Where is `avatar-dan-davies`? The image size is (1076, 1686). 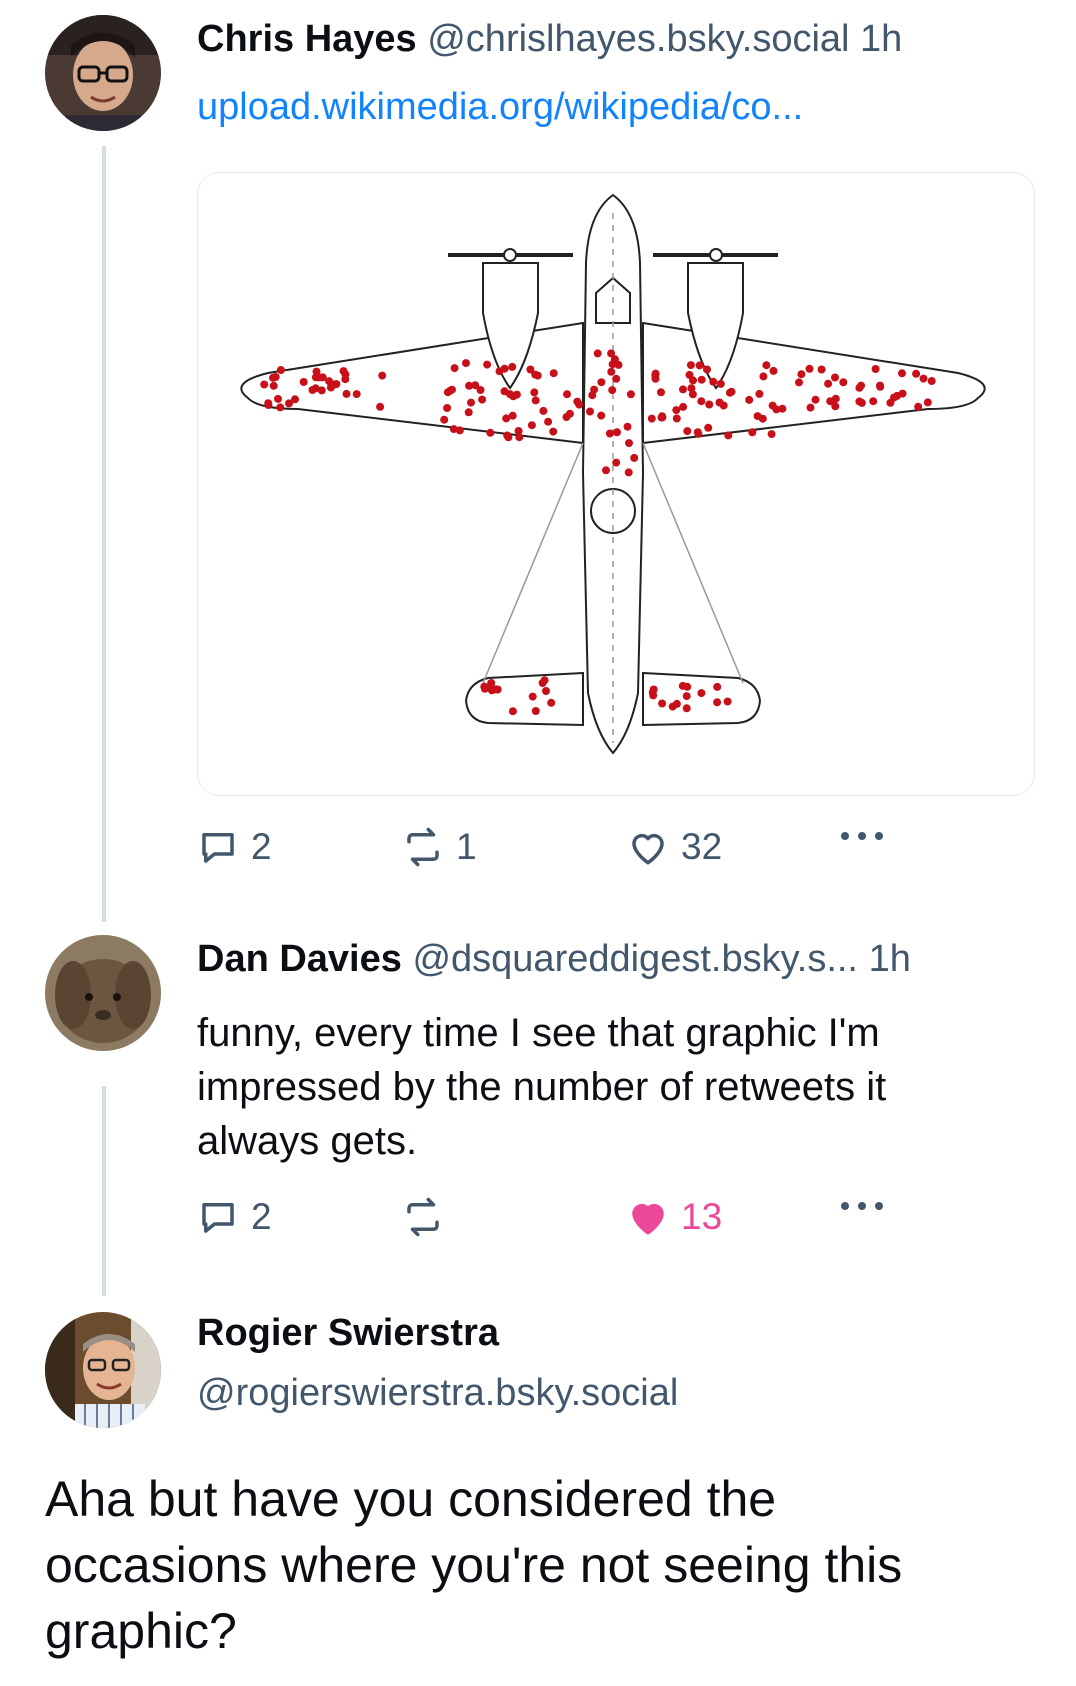
avatar-dan-davies is located at coordinates (103, 993).